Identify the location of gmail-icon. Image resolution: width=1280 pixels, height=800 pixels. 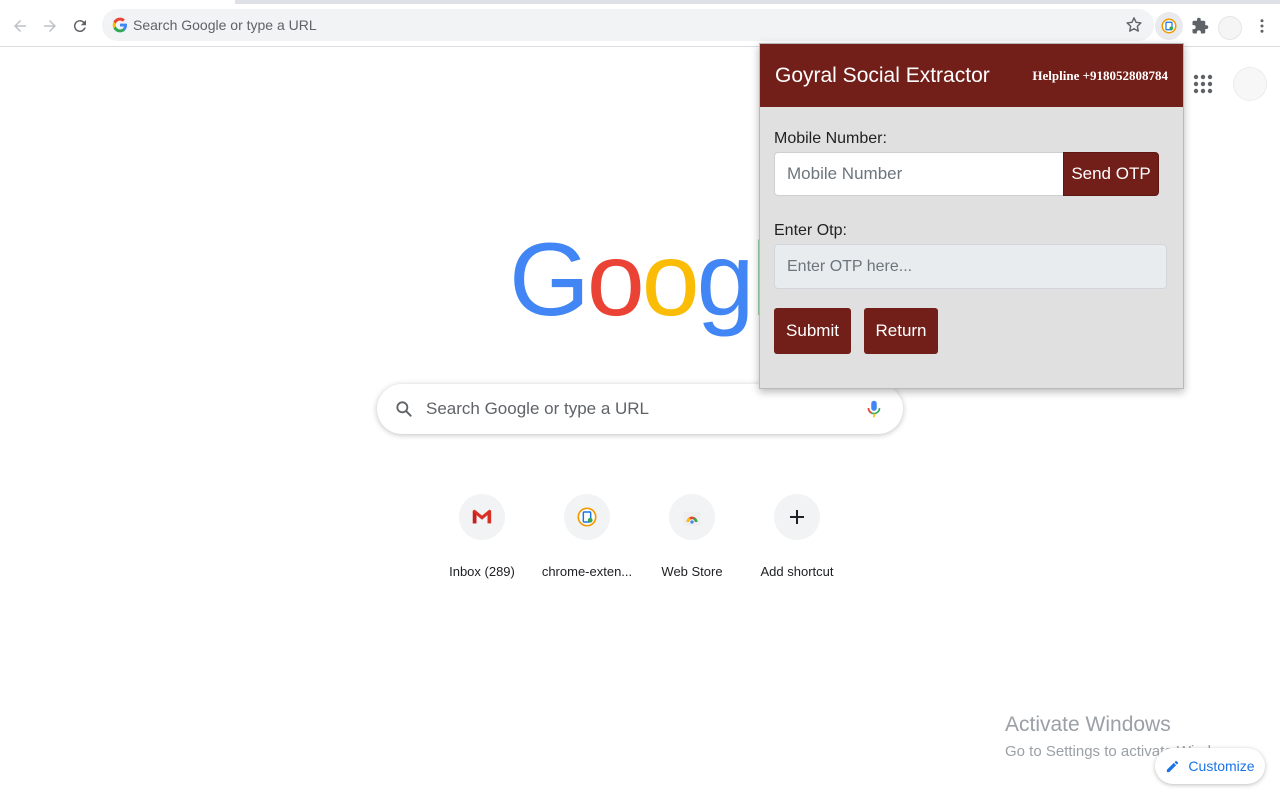
(482, 516).